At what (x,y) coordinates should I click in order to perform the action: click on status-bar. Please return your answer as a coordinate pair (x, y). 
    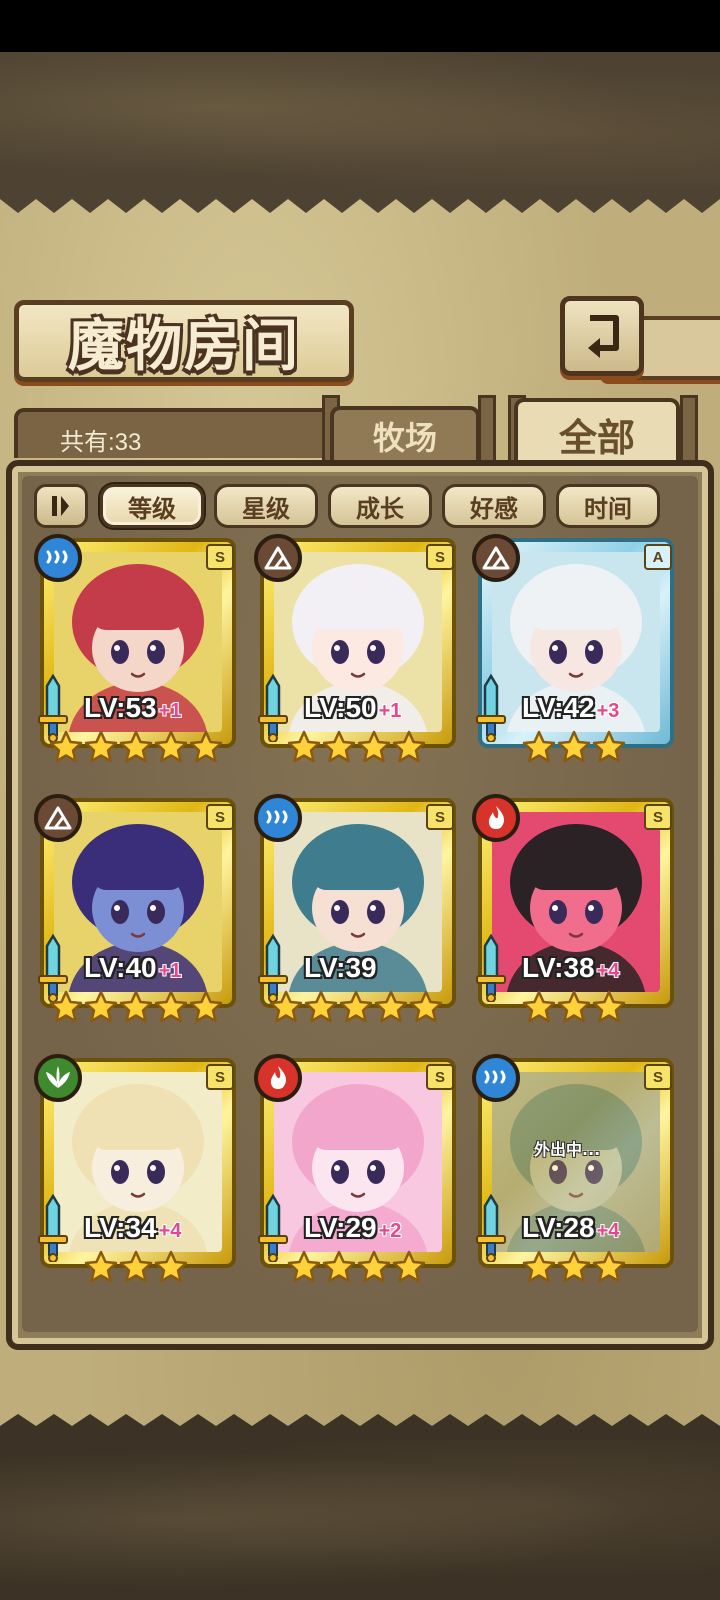
    Looking at the image, I should click on (360, 26).